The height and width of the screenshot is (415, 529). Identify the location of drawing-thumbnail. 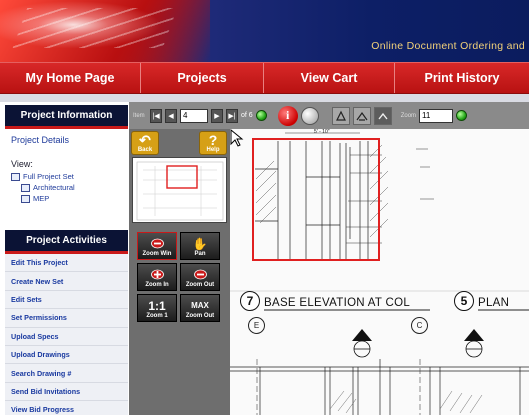
(179, 190).